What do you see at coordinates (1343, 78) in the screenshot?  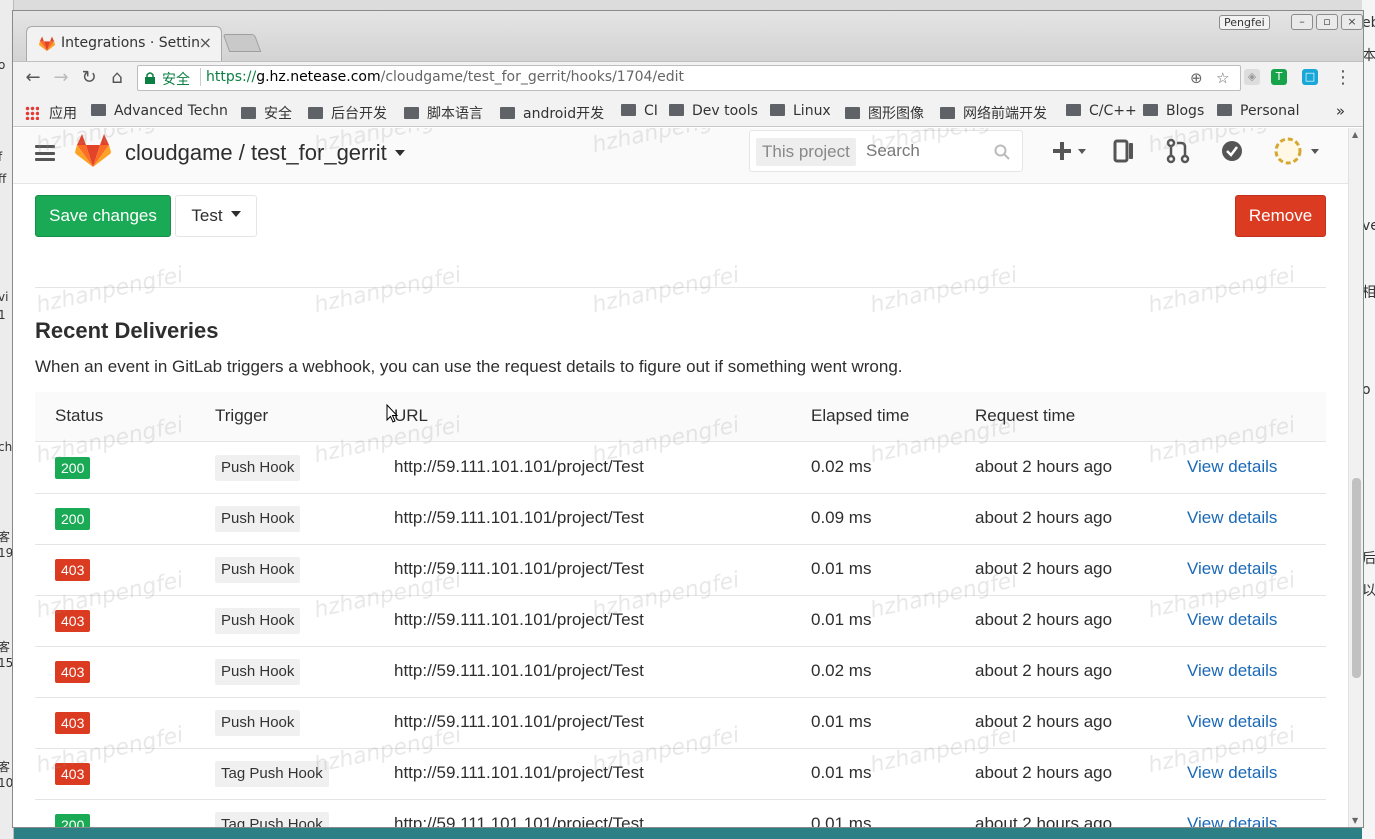 I see `menu-kebab-icon: ⋮` at bounding box center [1343, 78].